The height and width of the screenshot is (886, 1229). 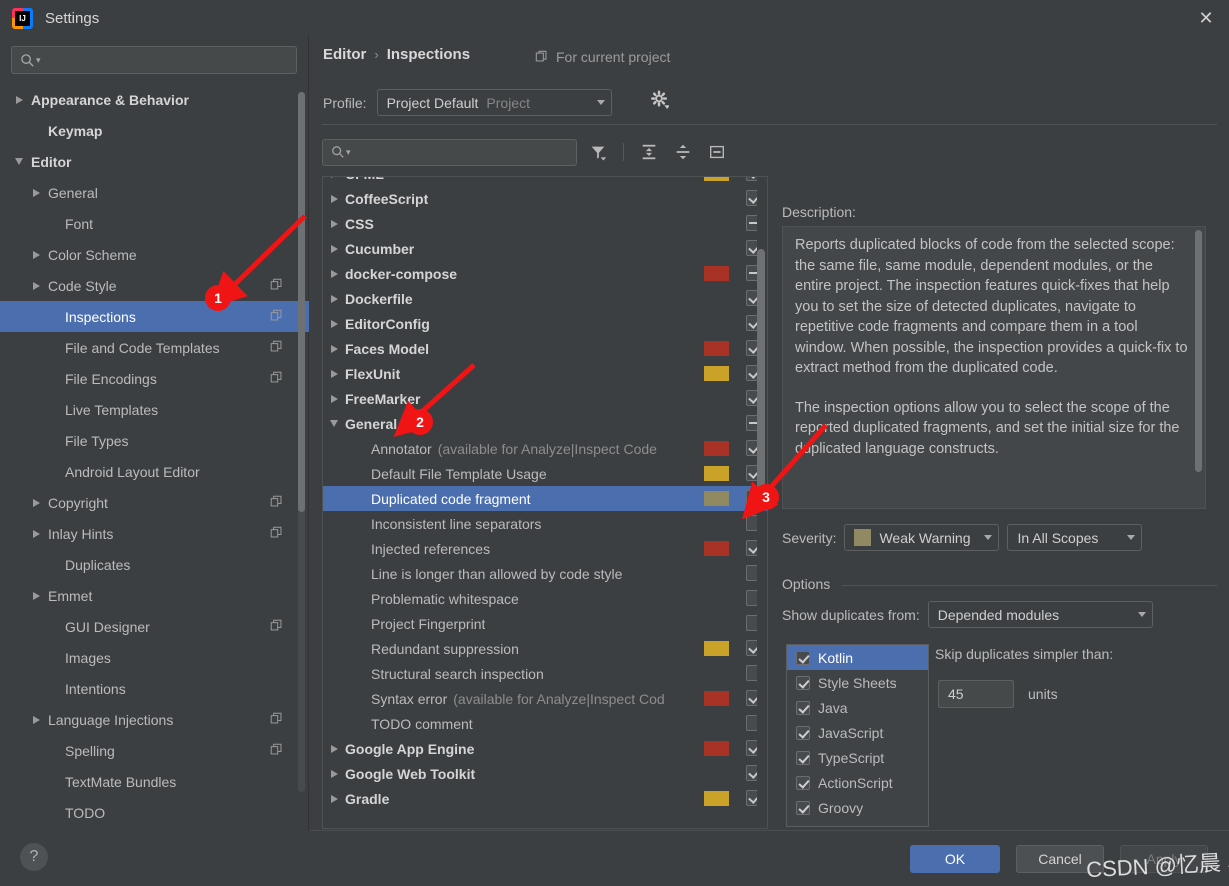 What do you see at coordinates (545, 223) in the screenshot?
I see `inspection-row: CSS` at bounding box center [545, 223].